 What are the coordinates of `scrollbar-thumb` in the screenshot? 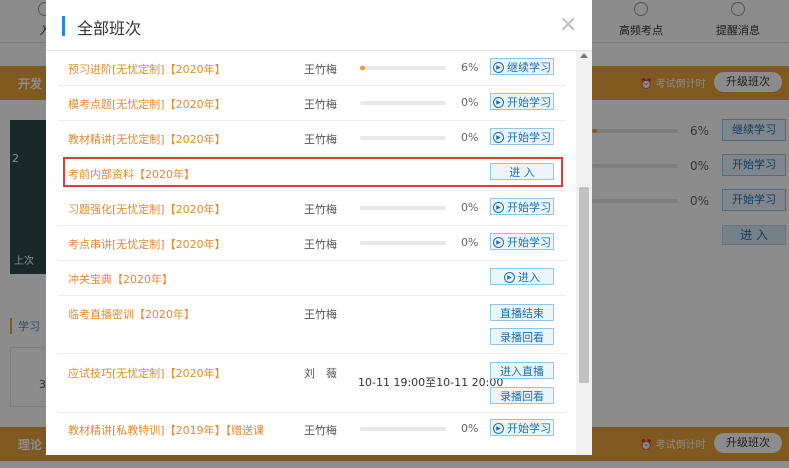 It's located at (584, 285).